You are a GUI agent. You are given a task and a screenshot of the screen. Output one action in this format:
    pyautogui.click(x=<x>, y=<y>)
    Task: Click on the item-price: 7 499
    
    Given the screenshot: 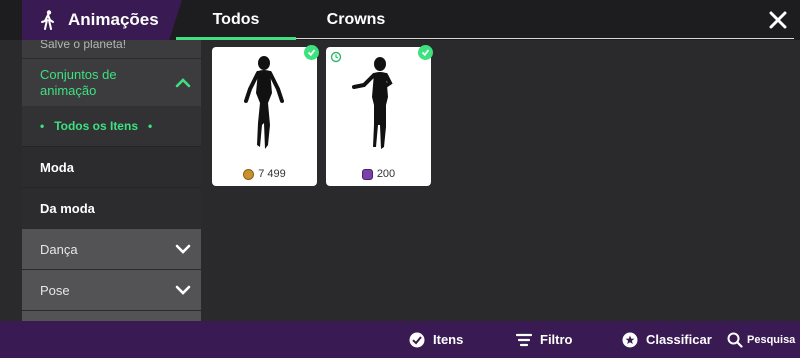 What is the action you would take?
    pyautogui.click(x=264, y=174)
    